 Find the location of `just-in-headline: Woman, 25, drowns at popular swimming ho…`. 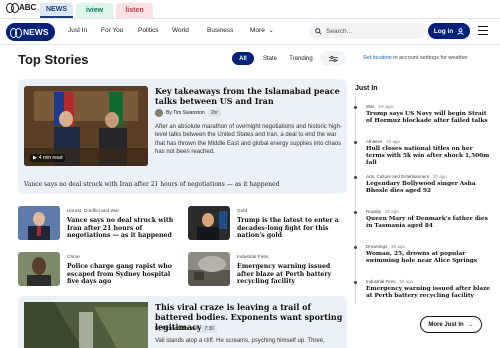

just-in-headline: Woman, 25, drowns at popular swimming ho… is located at coordinates (428, 258).